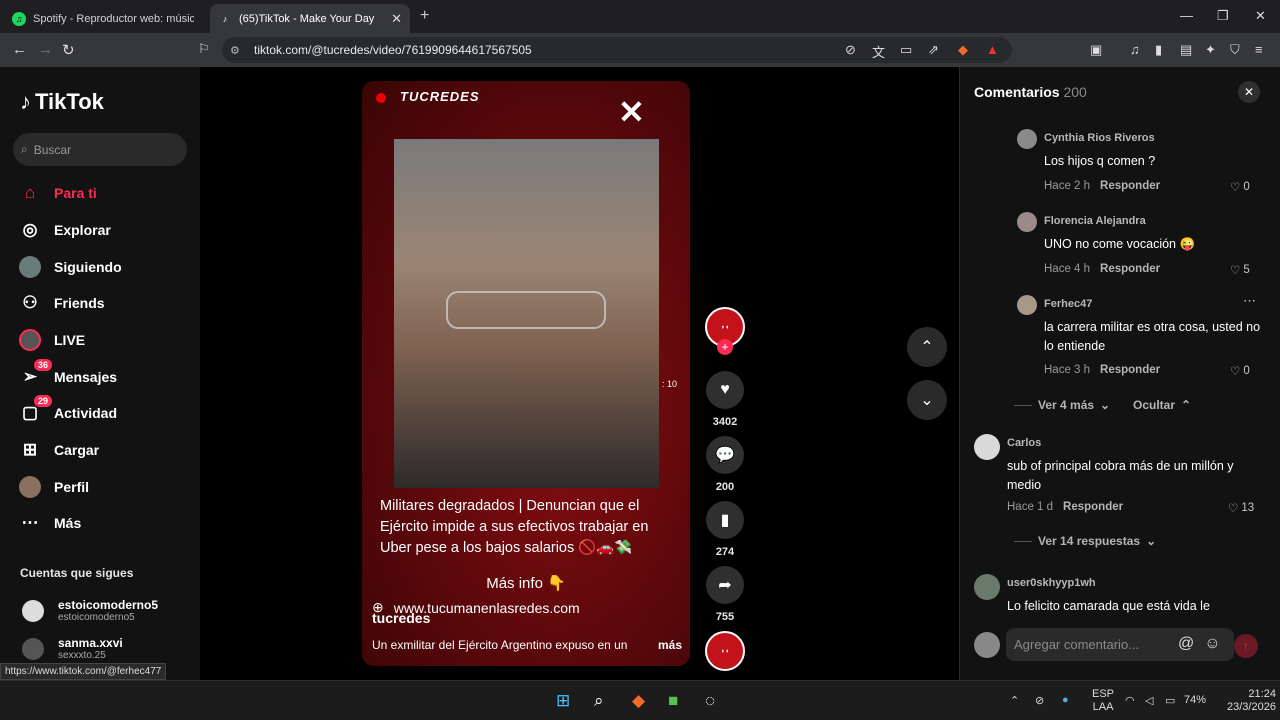 This screenshot has width=1280, height=720. Describe the element at coordinates (1130, 700) in the screenshot. I see `wifi-icon: ◠` at that location.